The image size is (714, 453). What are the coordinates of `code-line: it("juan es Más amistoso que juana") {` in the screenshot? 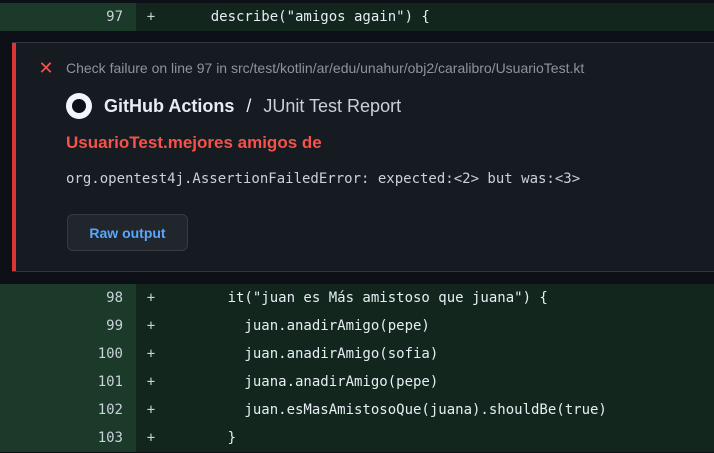 It's located at (362, 298).